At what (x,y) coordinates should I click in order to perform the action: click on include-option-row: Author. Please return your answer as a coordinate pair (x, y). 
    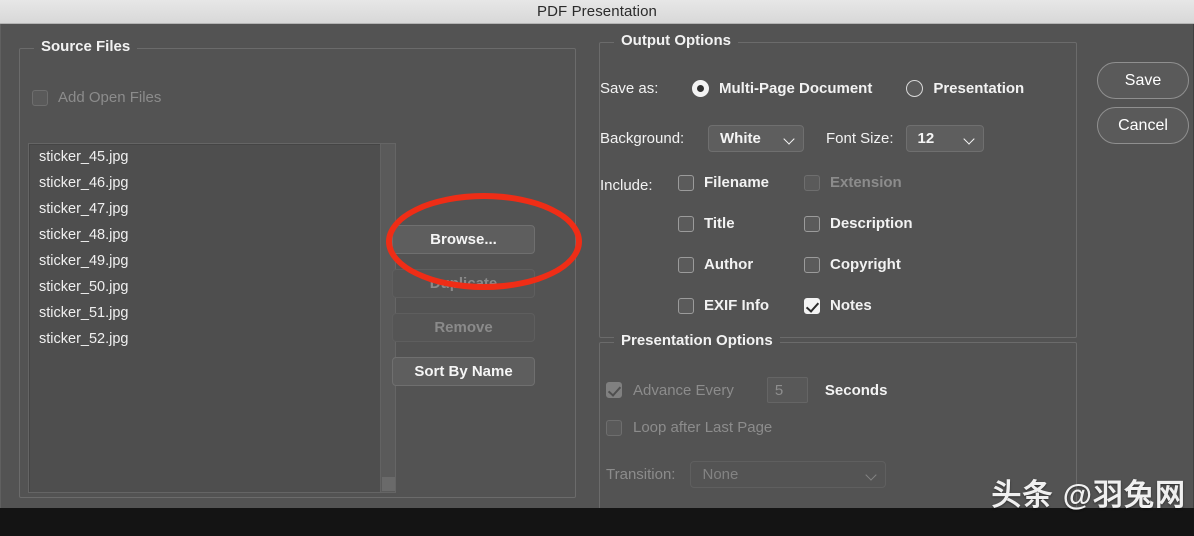
    Looking at the image, I should click on (715, 264).